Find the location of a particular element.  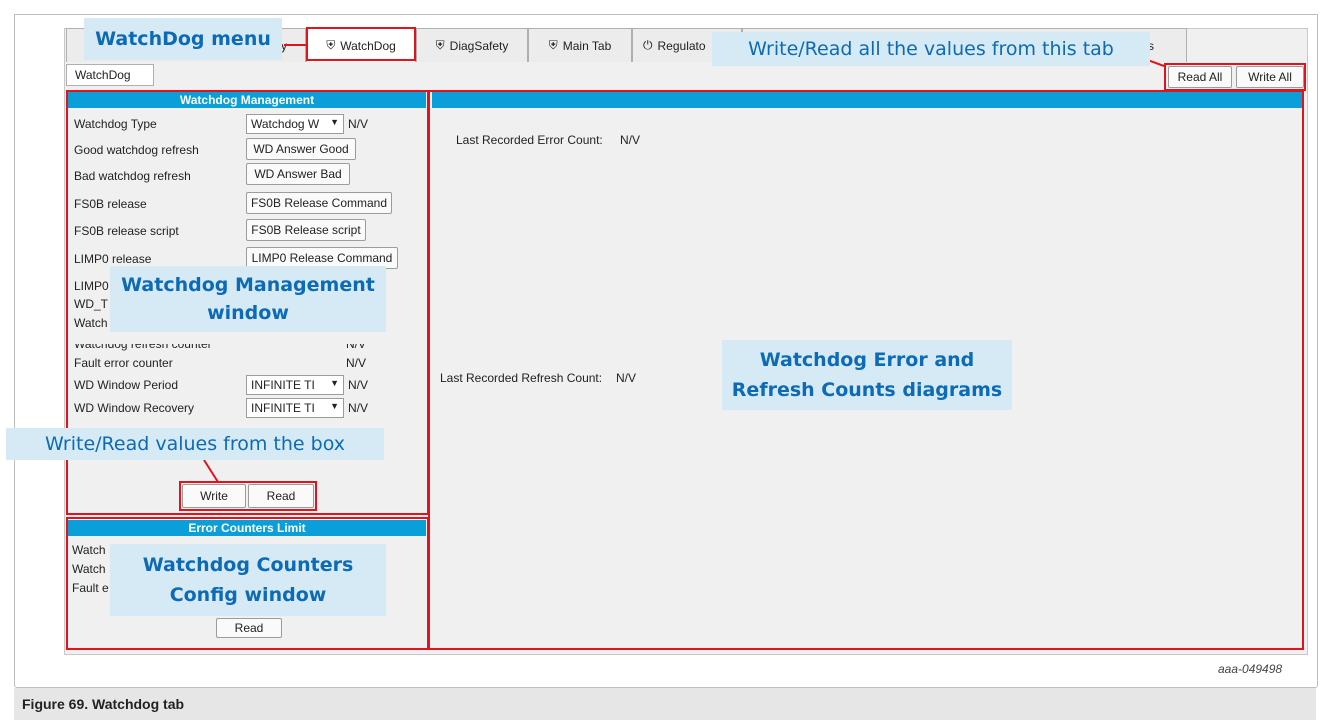

figure-reference: aaa-049498 is located at coordinates (1250, 669).